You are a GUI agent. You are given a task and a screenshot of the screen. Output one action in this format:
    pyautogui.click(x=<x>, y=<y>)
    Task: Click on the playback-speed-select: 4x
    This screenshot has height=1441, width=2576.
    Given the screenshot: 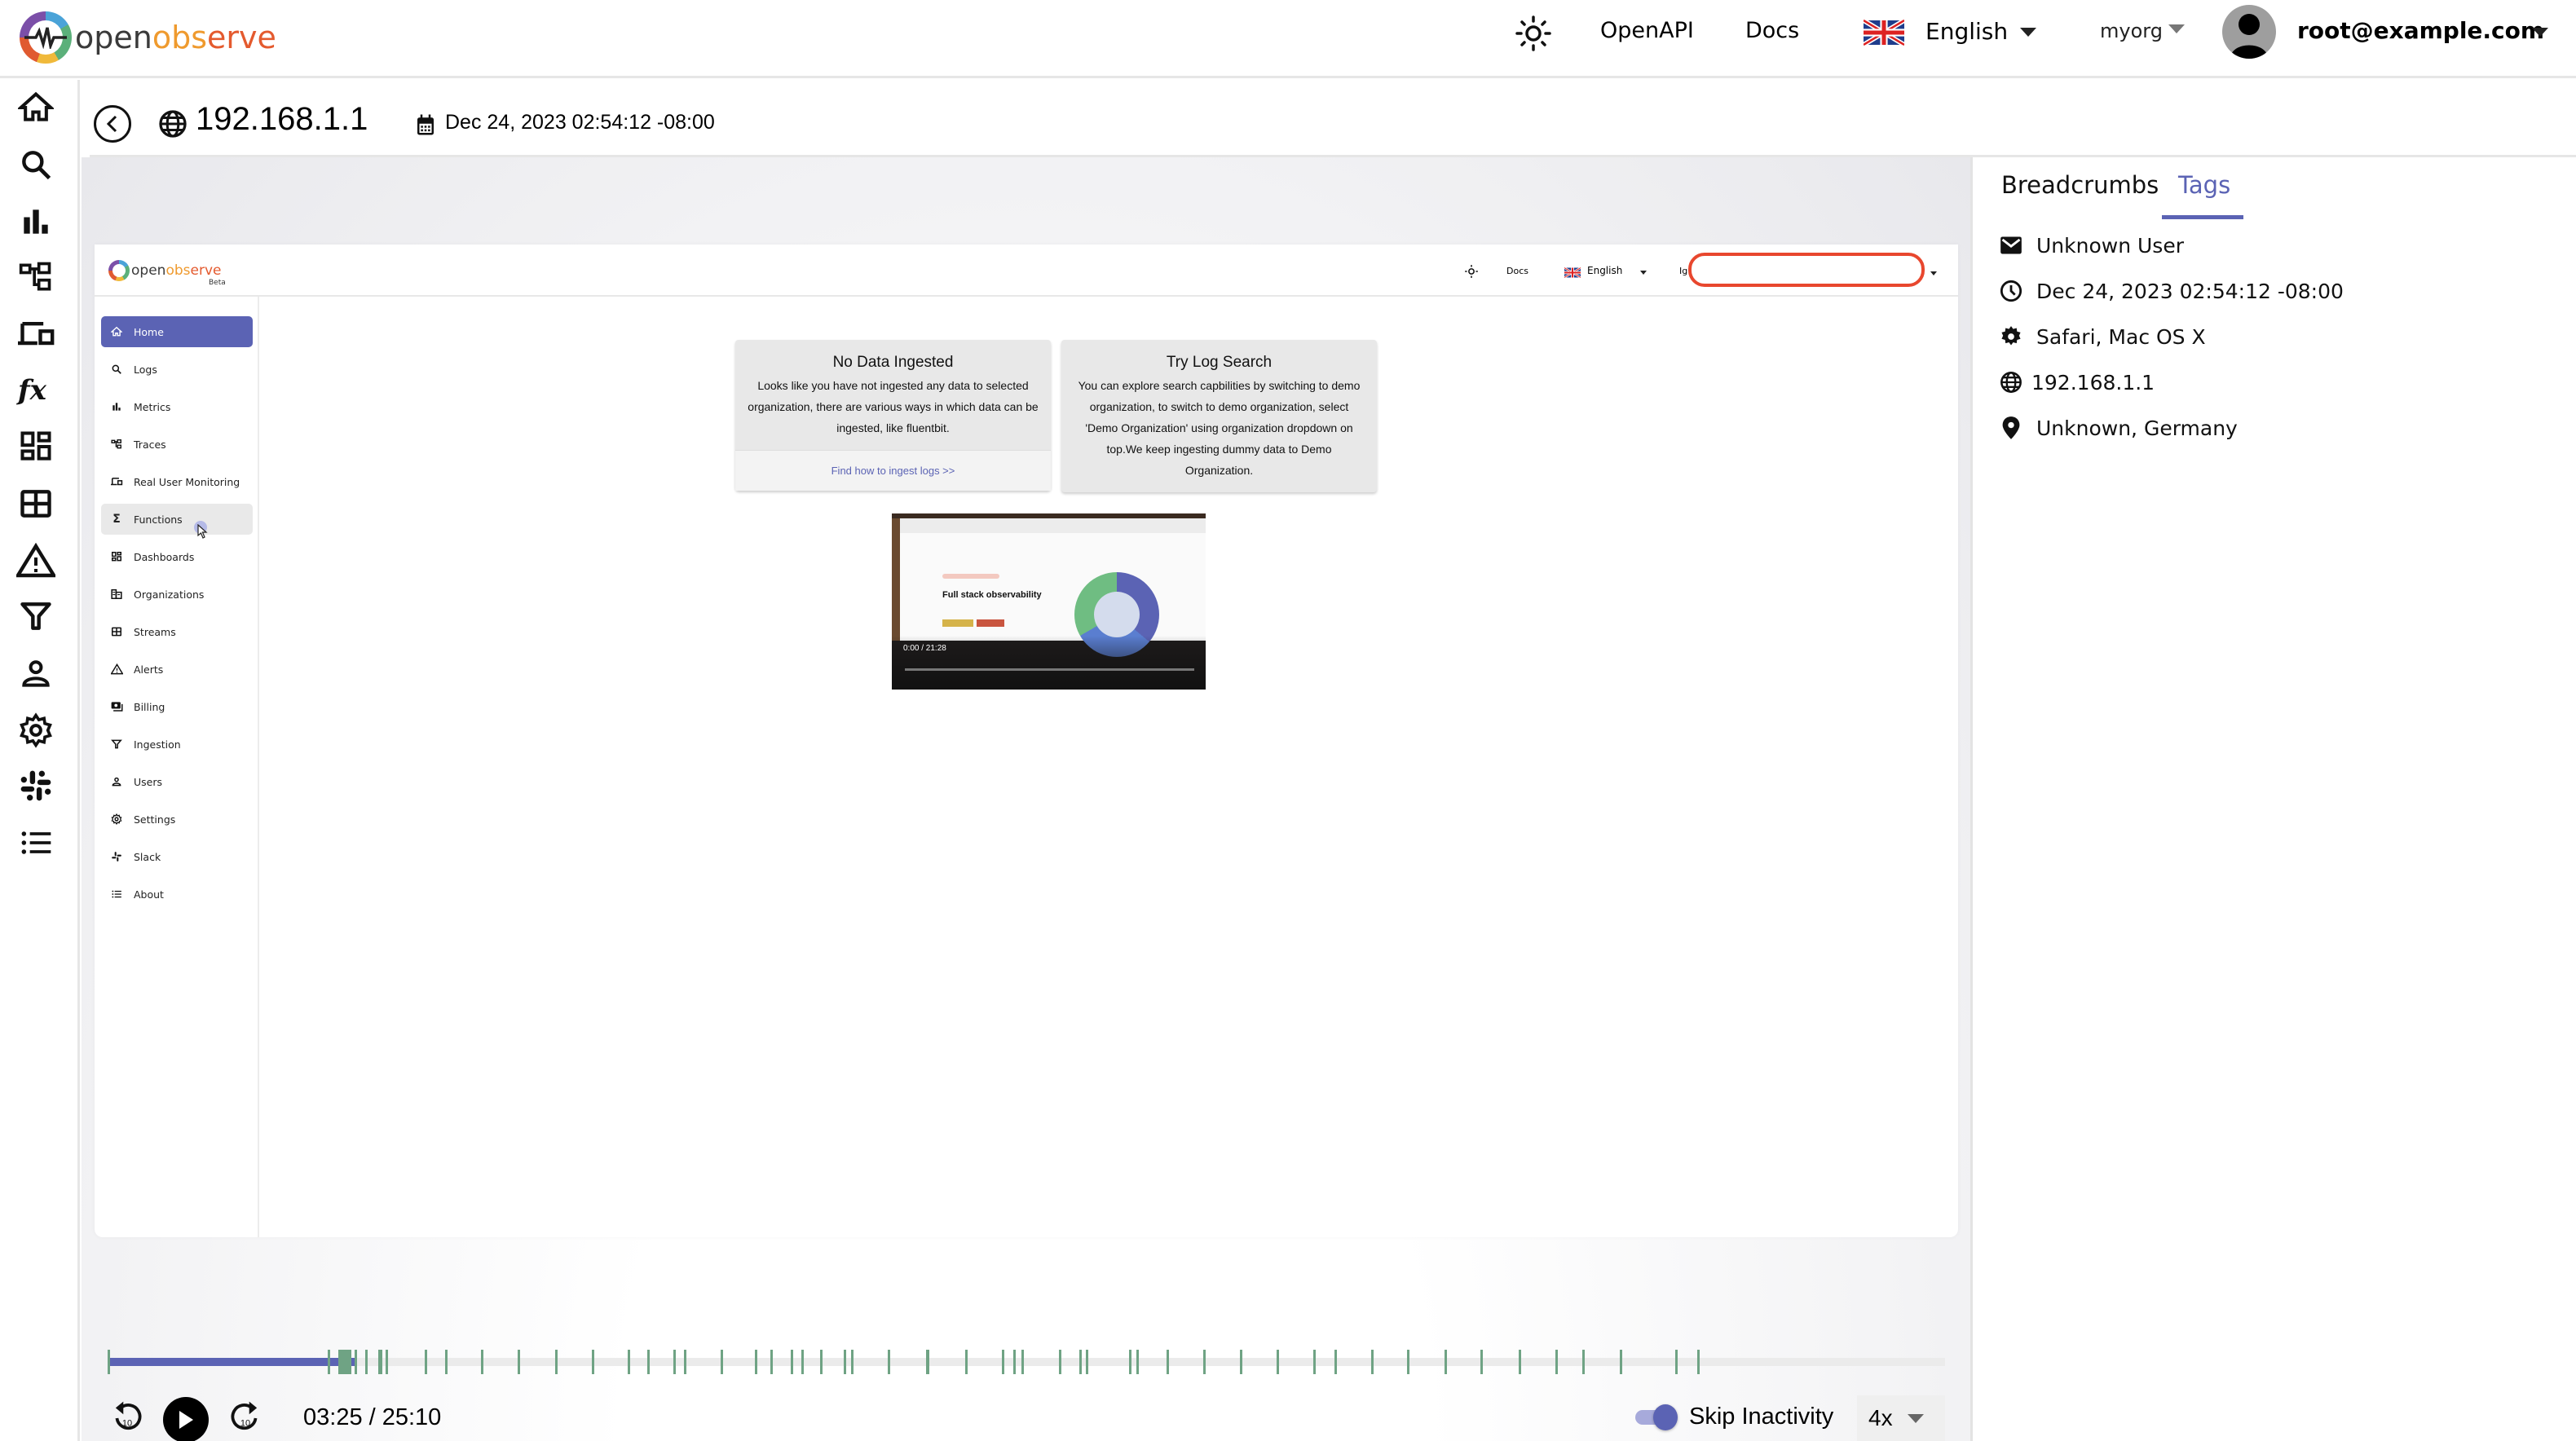 What is the action you would take?
    pyautogui.click(x=1901, y=1418)
    